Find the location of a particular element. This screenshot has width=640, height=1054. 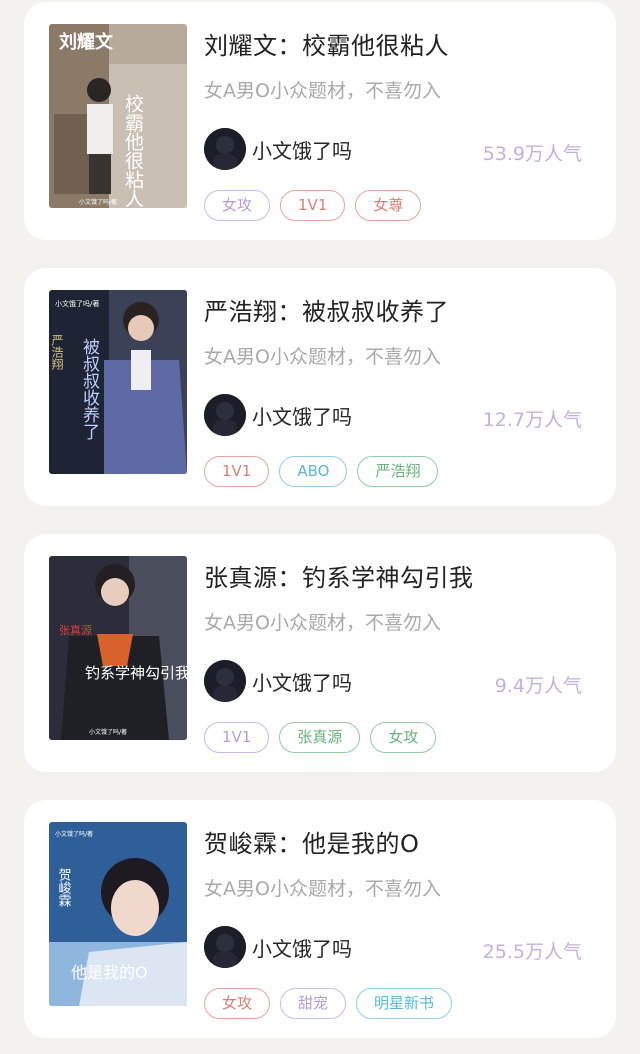

tag: 张真源 is located at coordinates (320, 737).